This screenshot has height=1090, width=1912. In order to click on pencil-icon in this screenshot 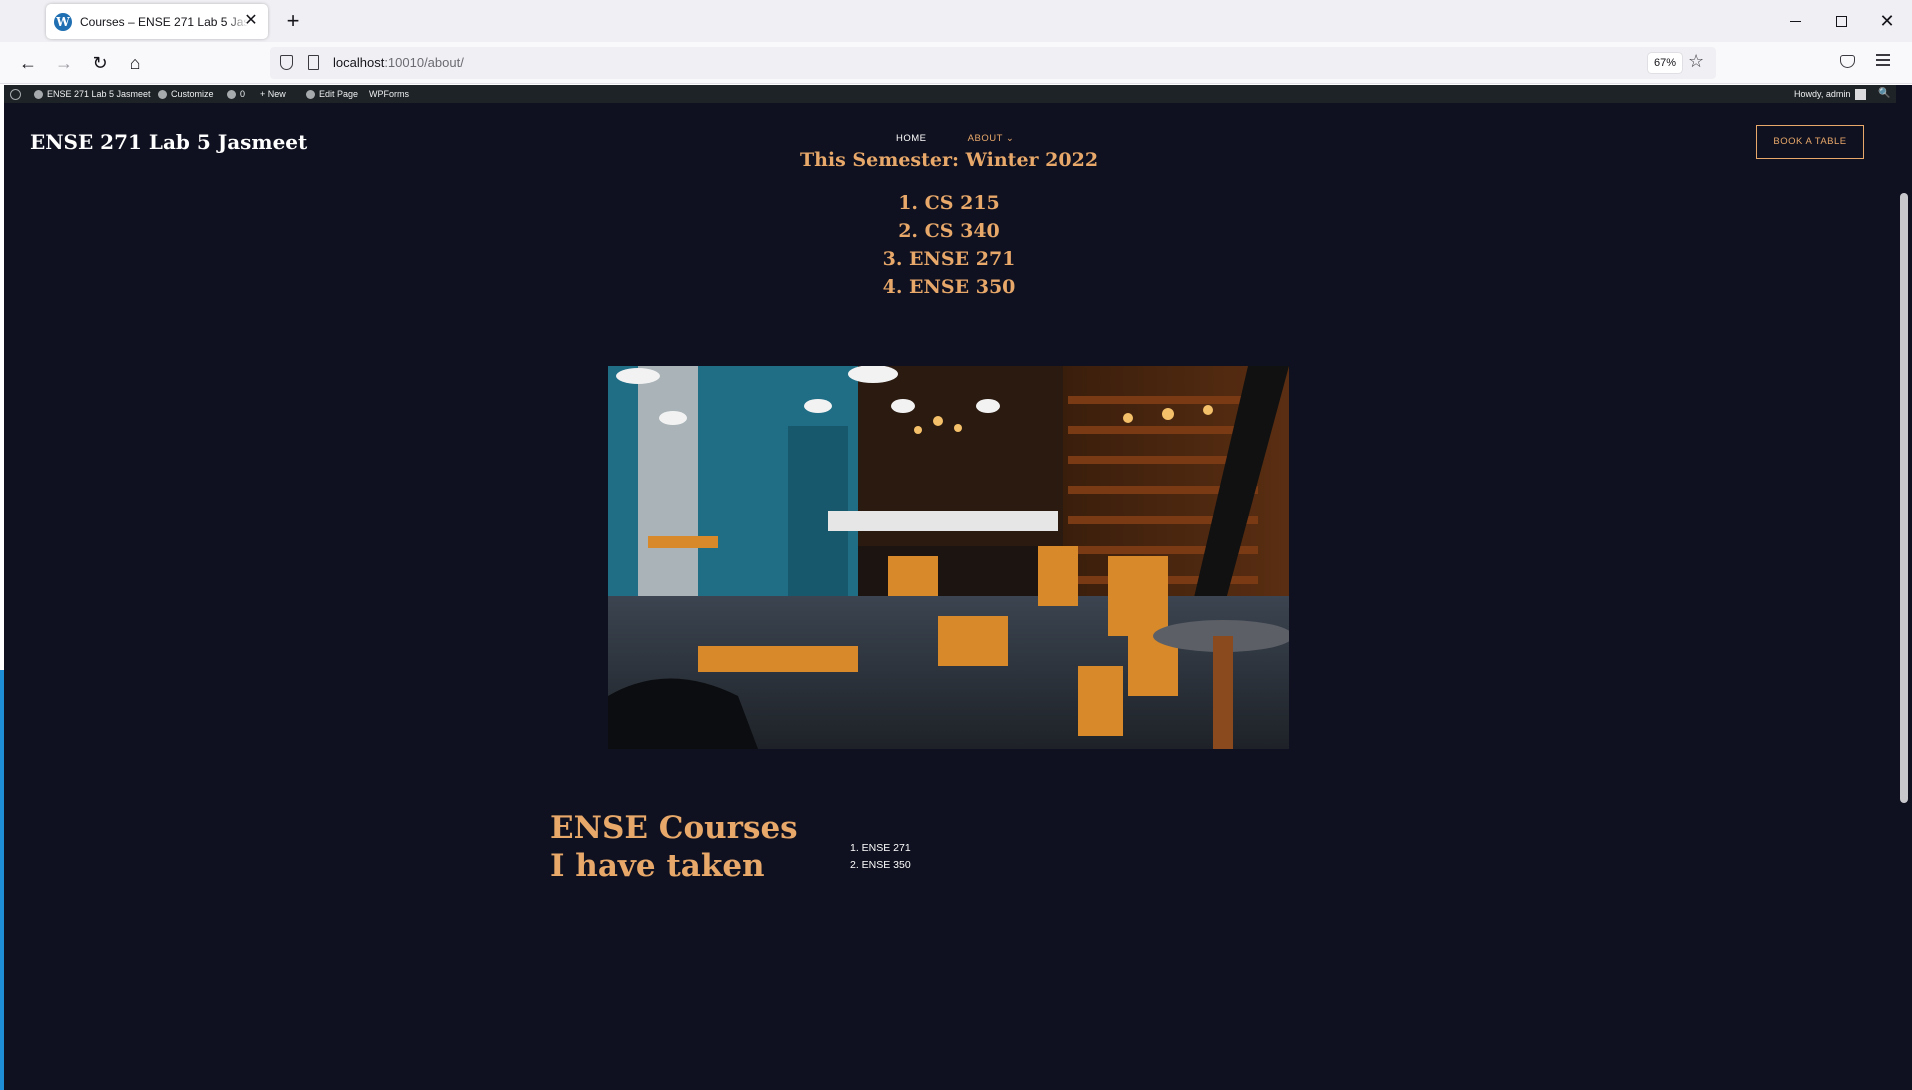, I will do `click(310, 94)`.